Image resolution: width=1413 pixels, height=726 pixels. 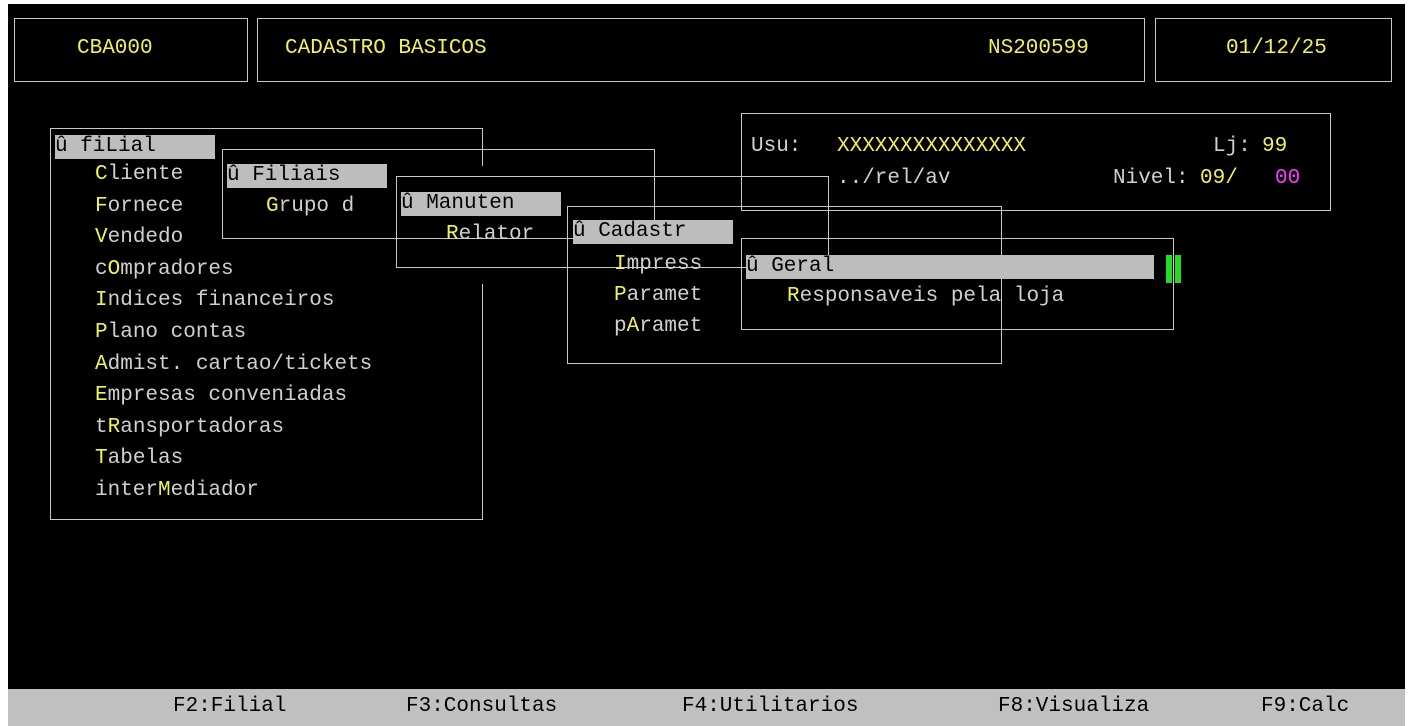 What do you see at coordinates (894, 178) in the screenshot?
I see `path: ../rel/av` at bounding box center [894, 178].